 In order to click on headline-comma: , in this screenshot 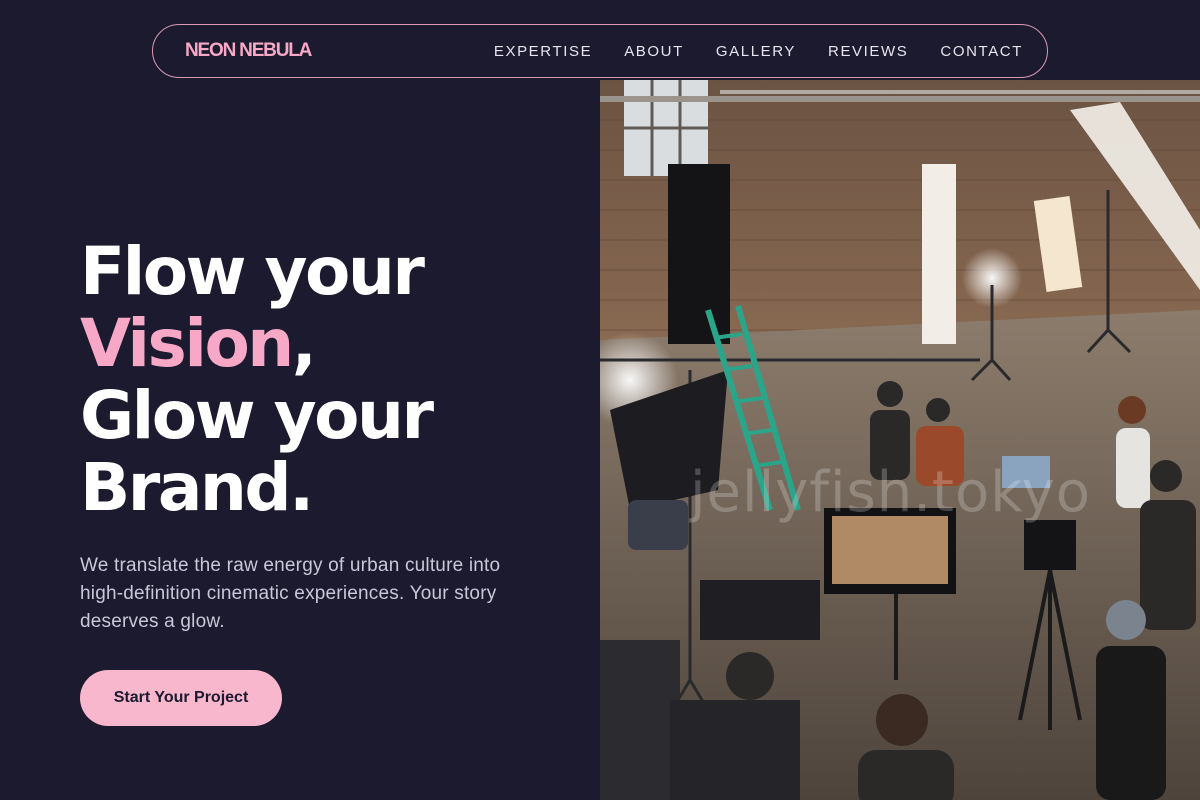, I will do `click(304, 343)`.